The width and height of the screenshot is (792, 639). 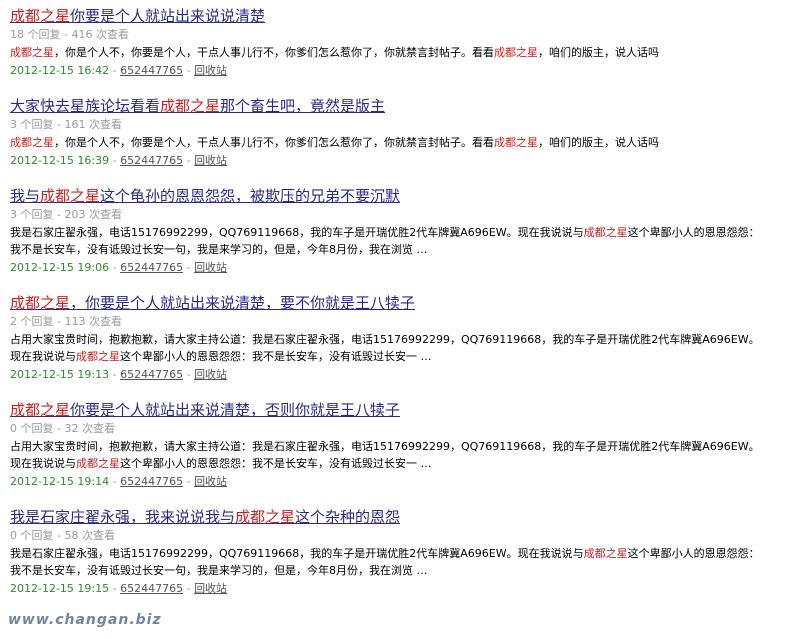 I want to click on result-stats: 3 个回复 - 203 次查看, so click(x=401, y=215).